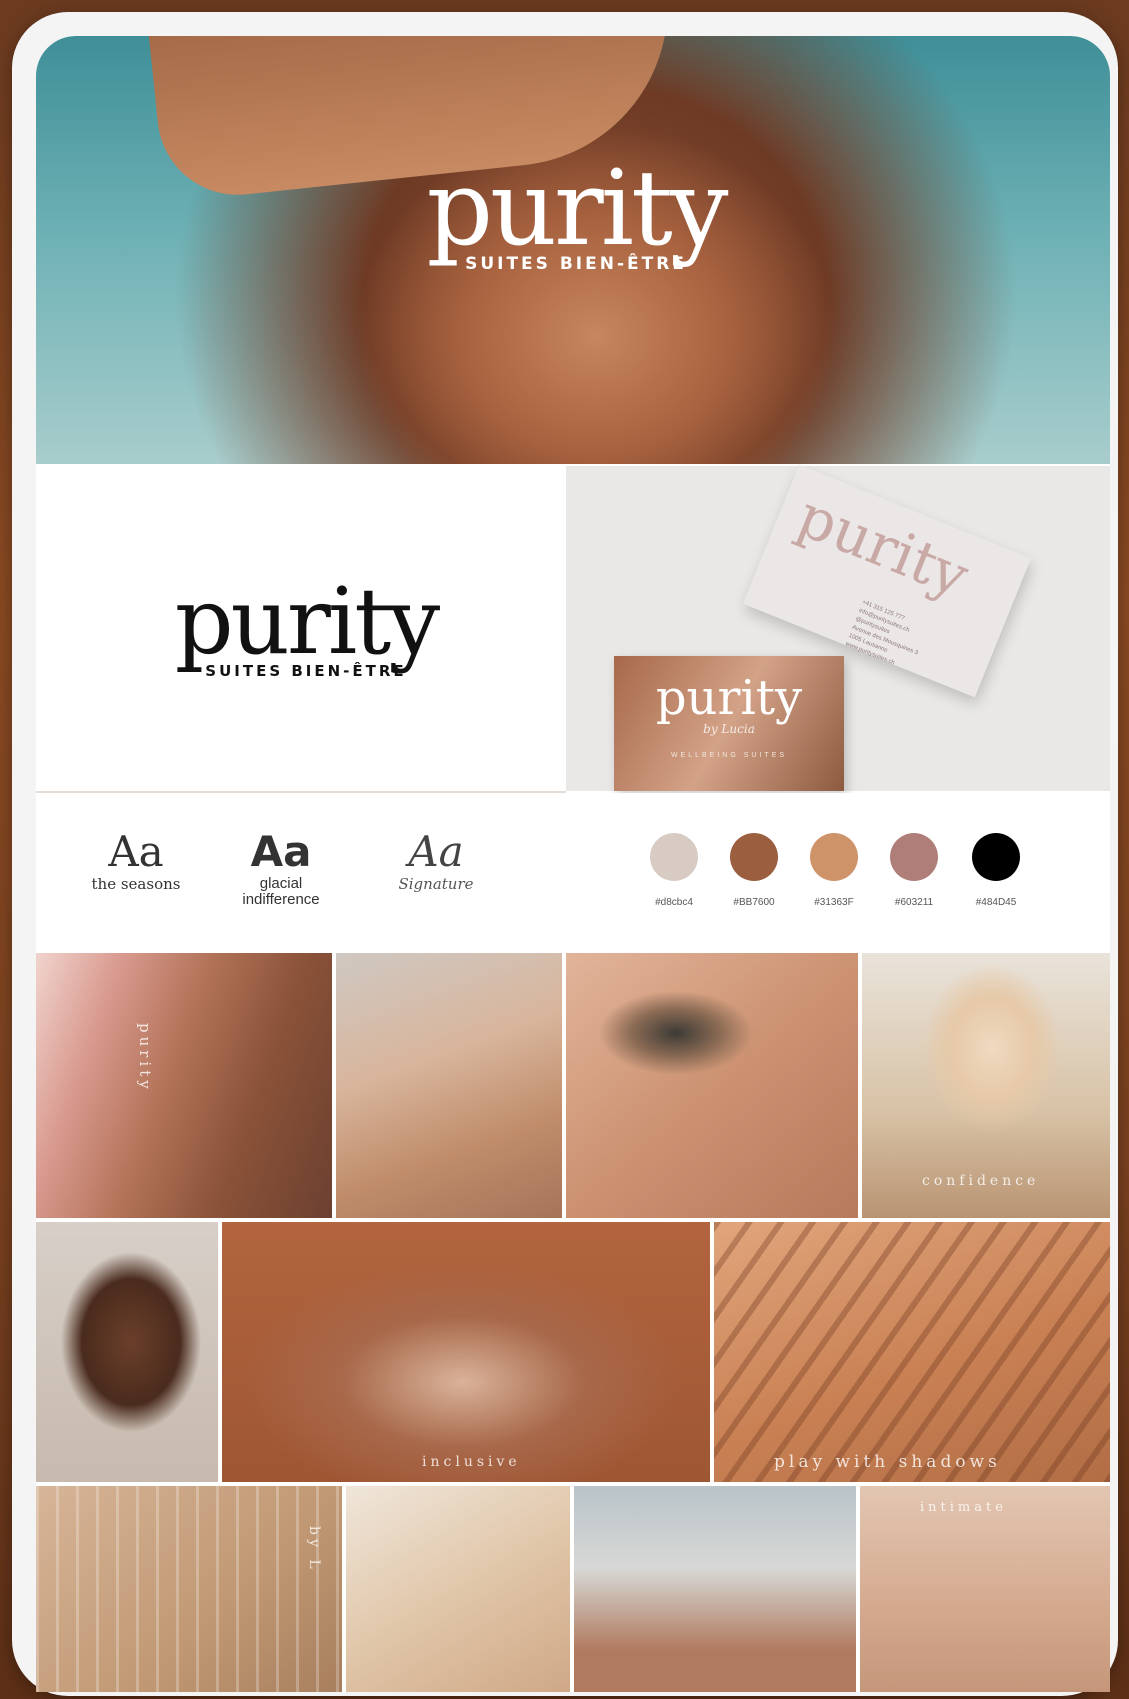  I want to click on photo-card-subtitle: by Lucia, so click(729, 729).